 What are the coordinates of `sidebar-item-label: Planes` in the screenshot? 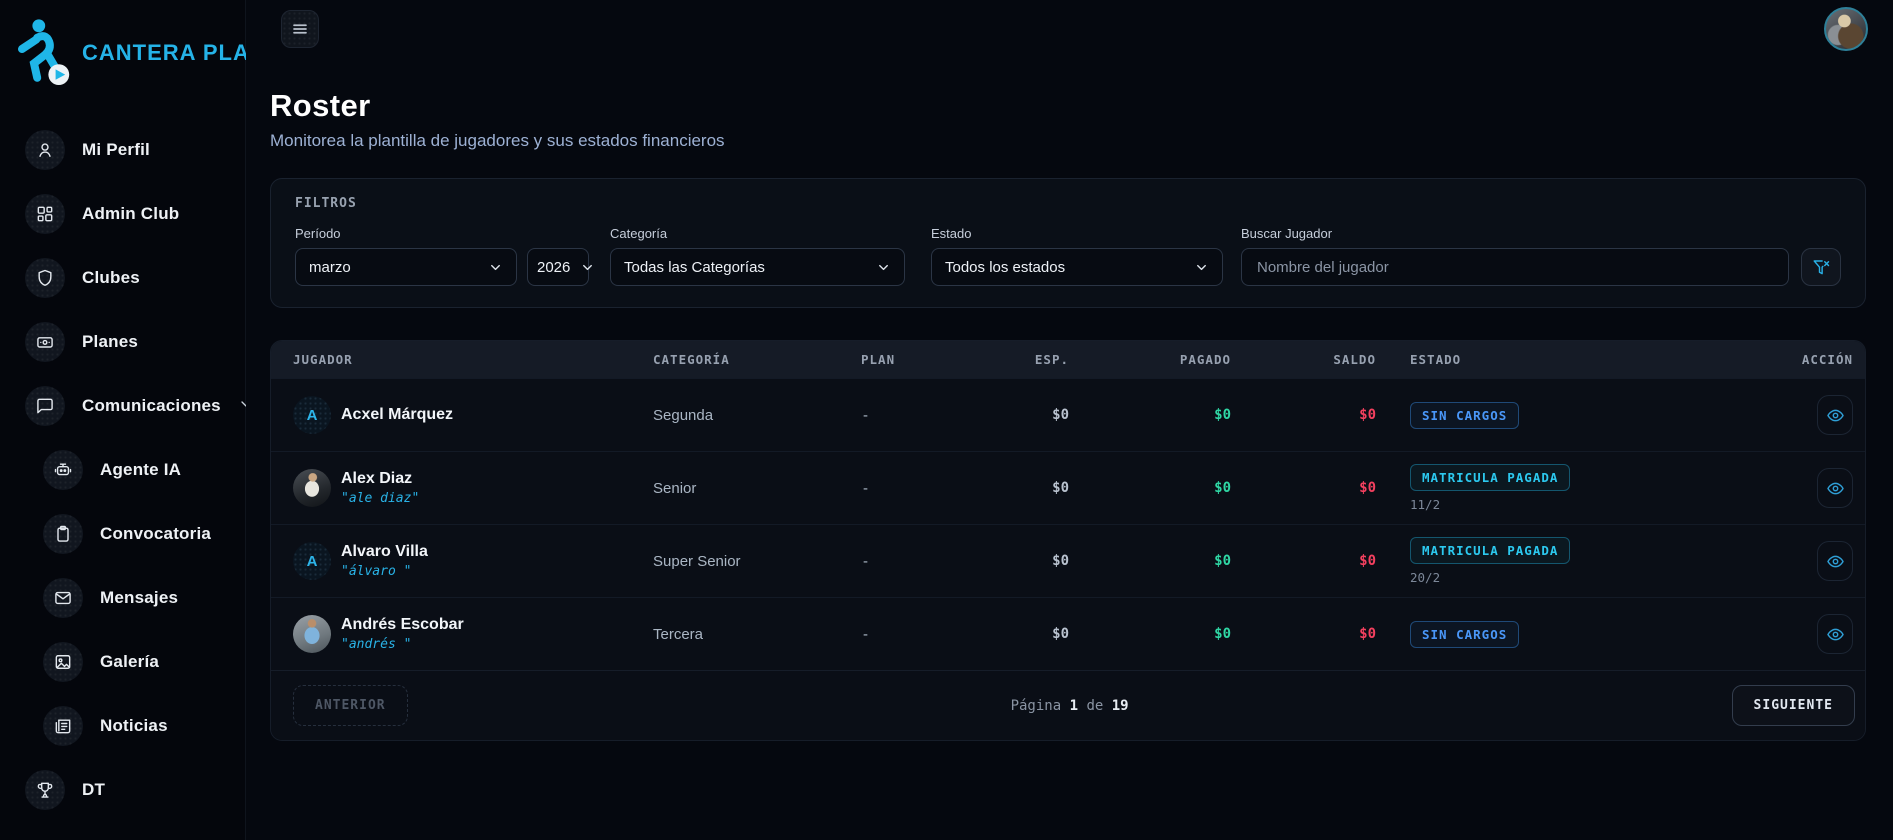 It's located at (110, 341).